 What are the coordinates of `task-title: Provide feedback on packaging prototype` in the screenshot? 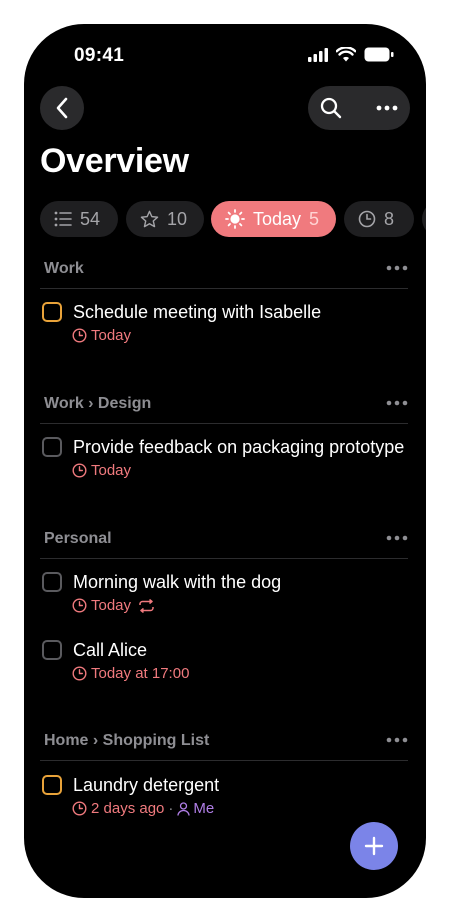 It's located at (238, 447).